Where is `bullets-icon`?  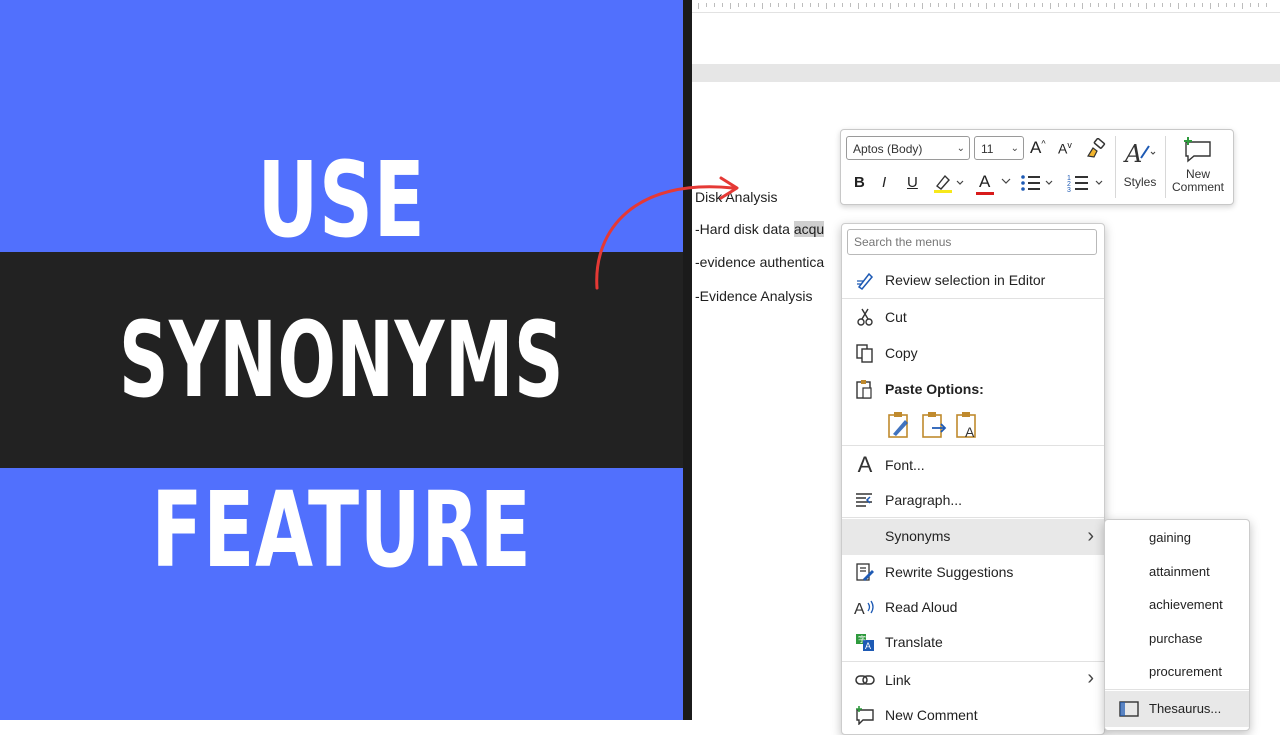
bullets-icon is located at coordinates (1037, 183).